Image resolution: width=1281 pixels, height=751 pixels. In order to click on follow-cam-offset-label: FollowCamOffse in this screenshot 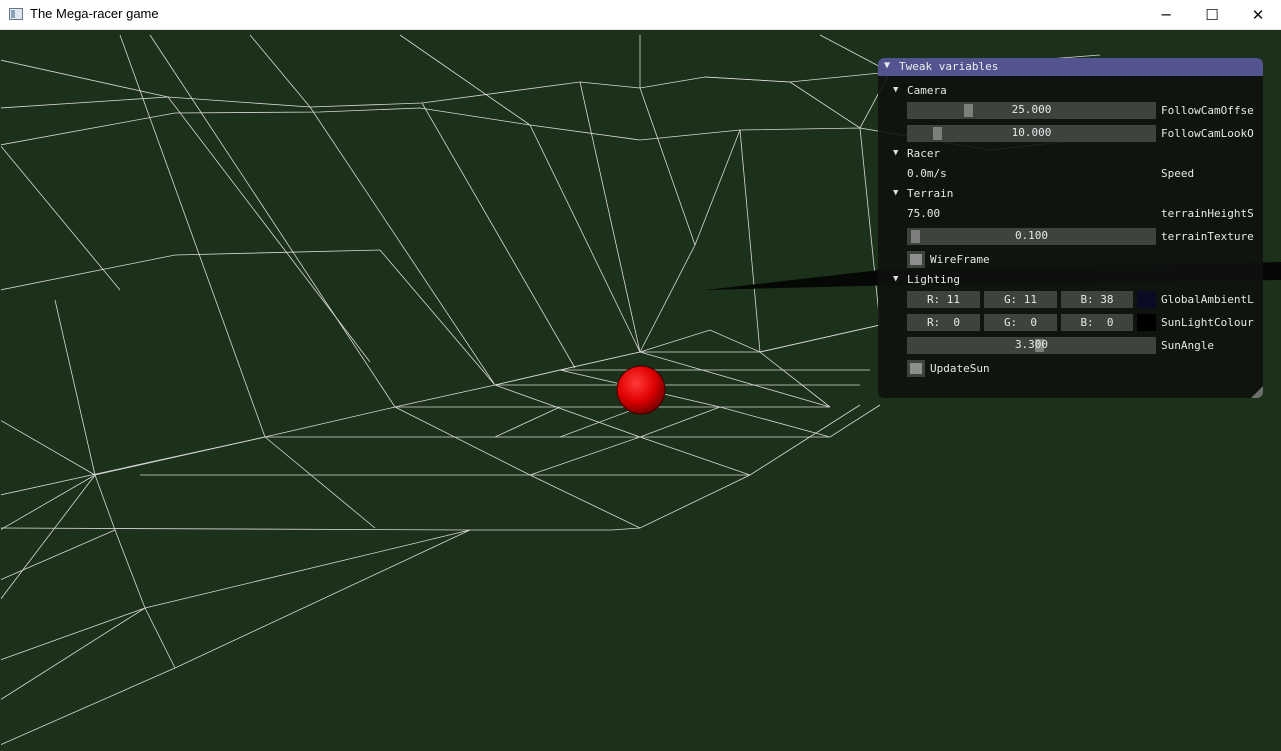, I will do `click(1207, 110)`.